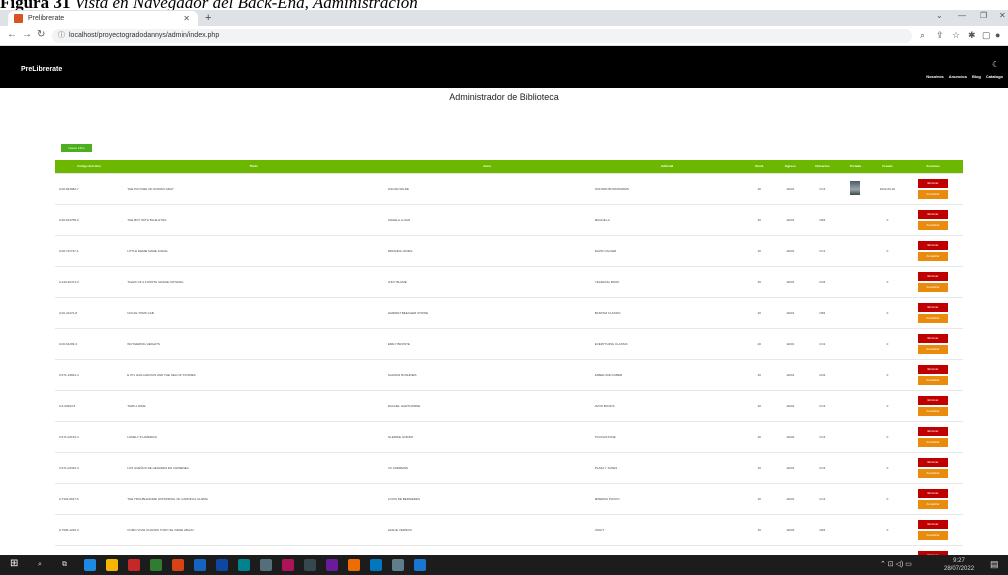  What do you see at coordinates (222, 565) in the screenshot?
I see `photoshop-icon` at bounding box center [222, 565].